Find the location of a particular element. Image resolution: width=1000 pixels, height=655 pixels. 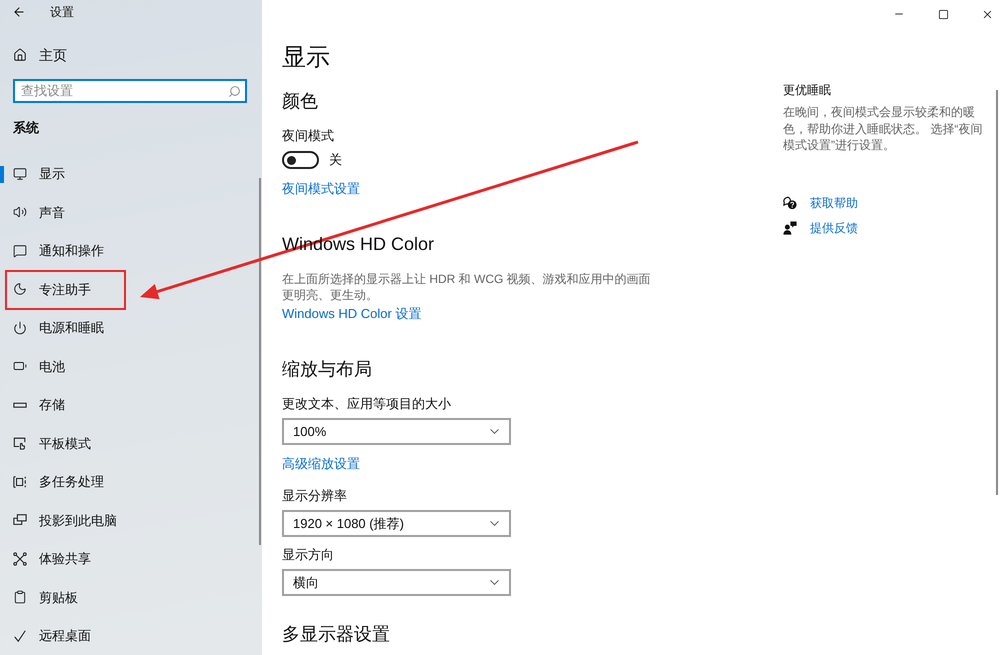

page-title: 显示 is located at coordinates (306, 58).